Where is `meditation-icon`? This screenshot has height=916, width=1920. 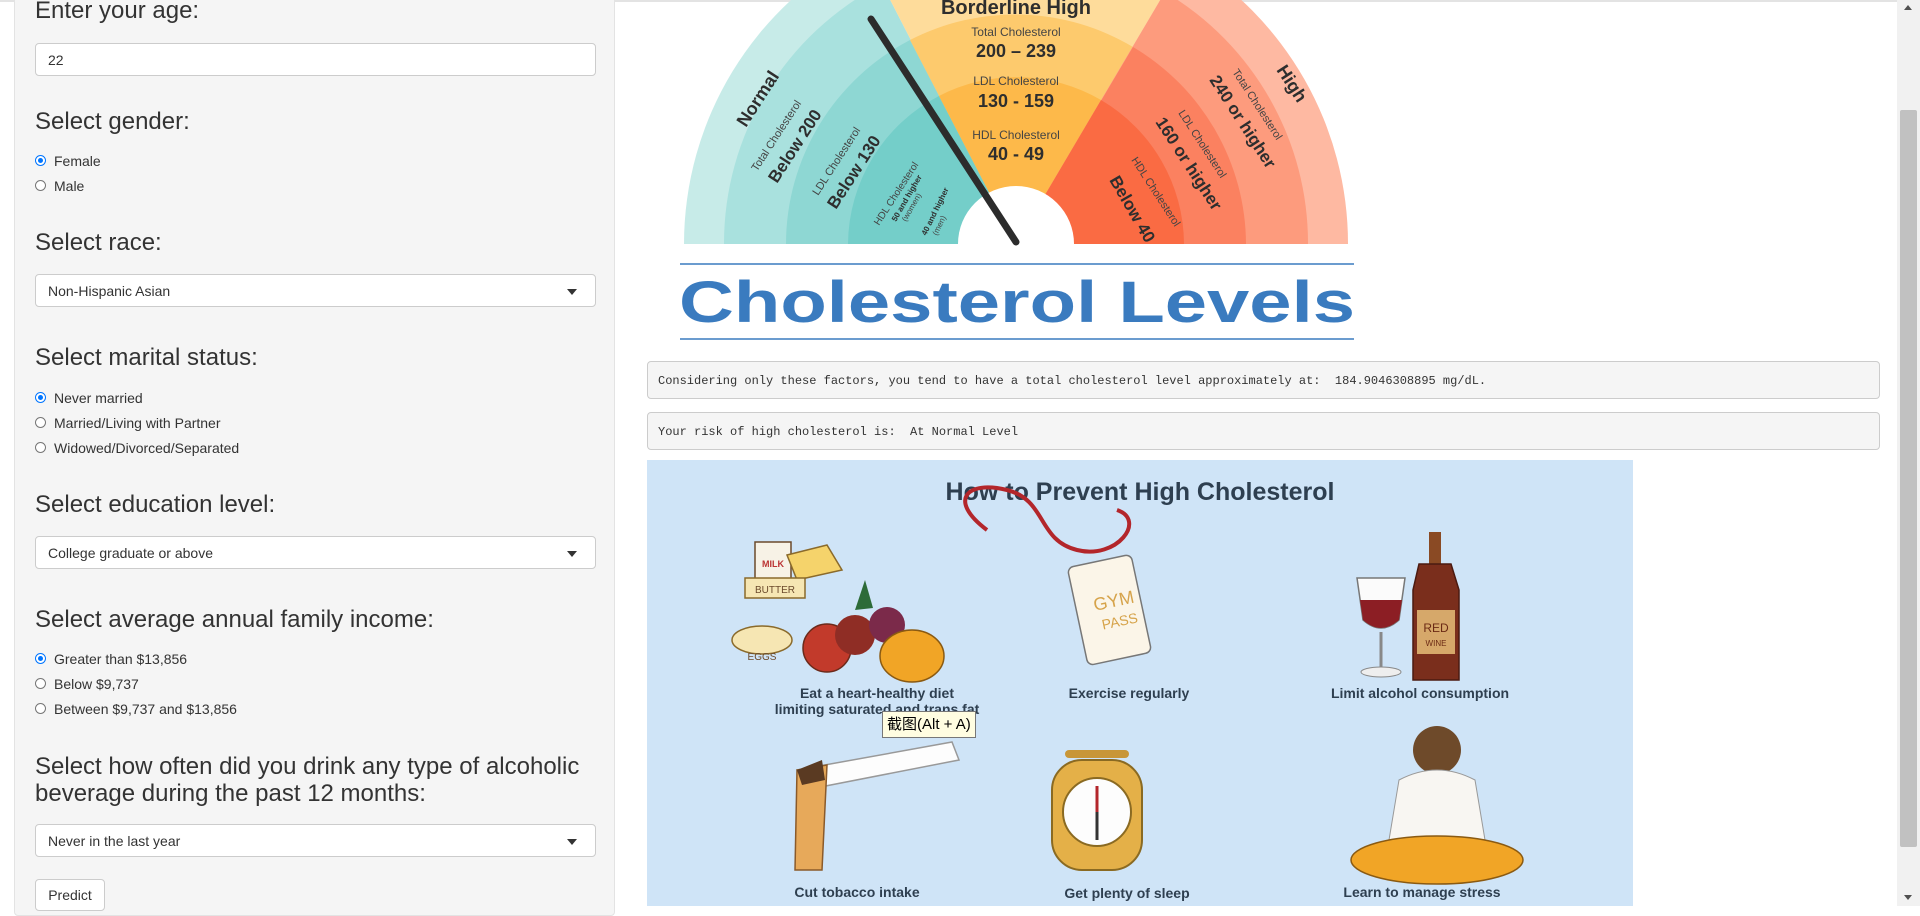 meditation-icon is located at coordinates (1437, 805).